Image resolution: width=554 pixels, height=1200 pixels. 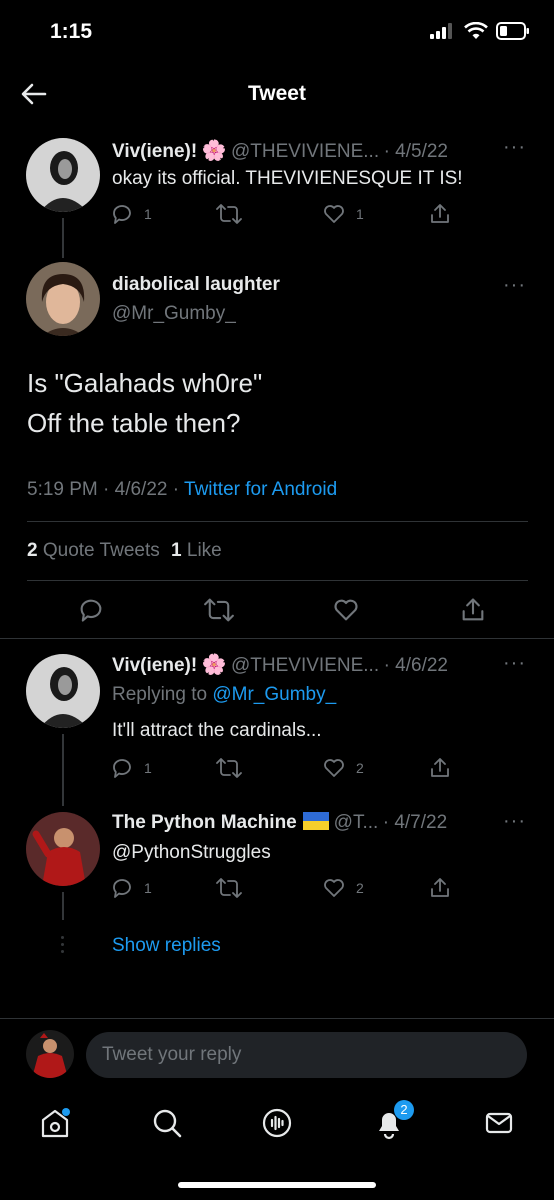 What do you see at coordinates (316, 821) in the screenshot?
I see `ukraine-flag-icon` at bounding box center [316, 821].